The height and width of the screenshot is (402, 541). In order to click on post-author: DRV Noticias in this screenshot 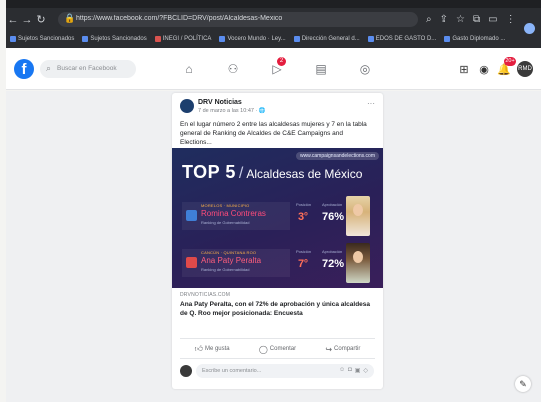, I will do `click(220, 102)`.